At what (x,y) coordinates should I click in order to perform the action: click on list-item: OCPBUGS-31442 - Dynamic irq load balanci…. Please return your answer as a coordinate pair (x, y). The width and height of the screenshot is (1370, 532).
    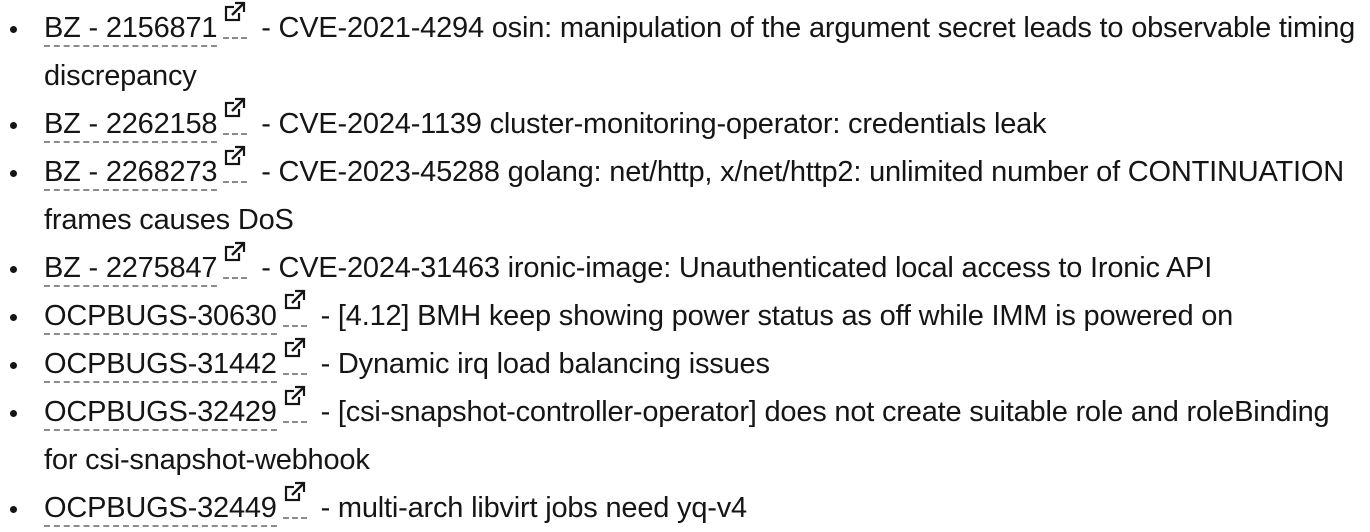
    Looking at the image, I should click on (690, 362).